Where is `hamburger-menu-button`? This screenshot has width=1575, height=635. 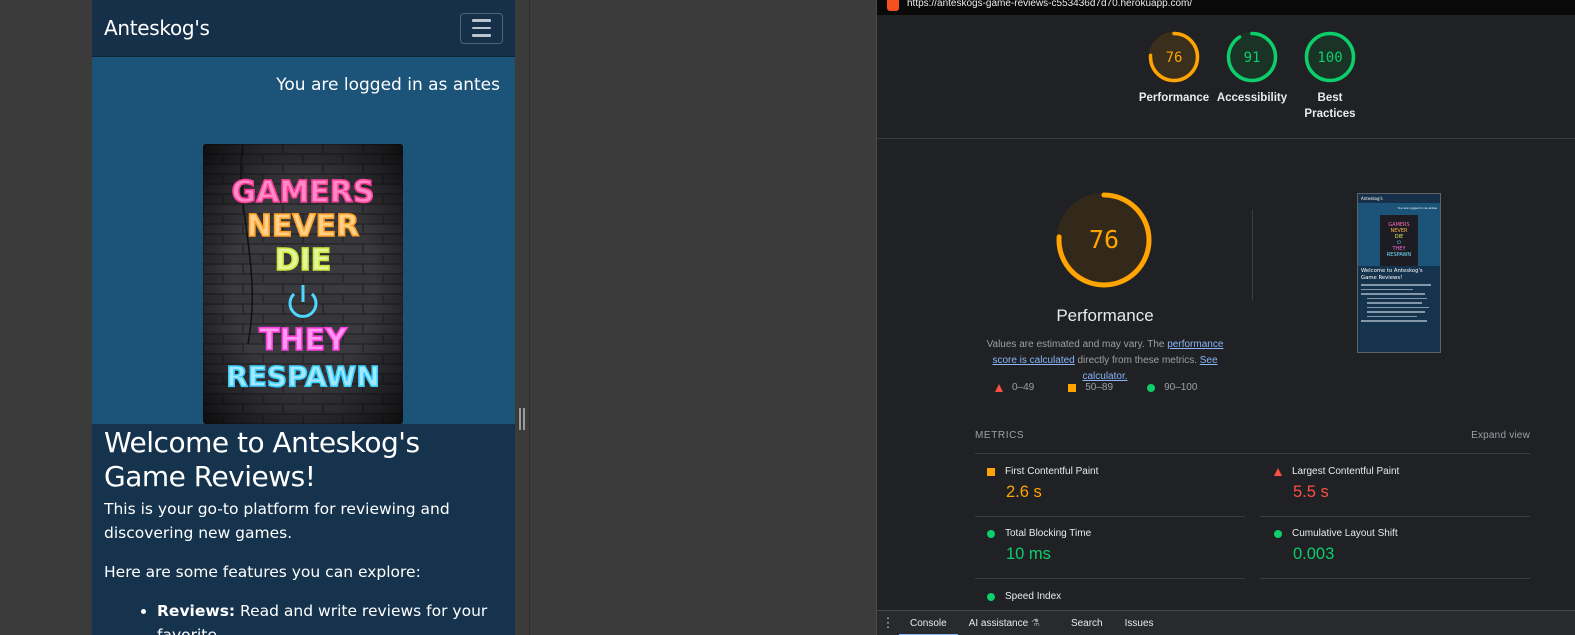 hamburger-menu-button is located at coordinates (481, 28).